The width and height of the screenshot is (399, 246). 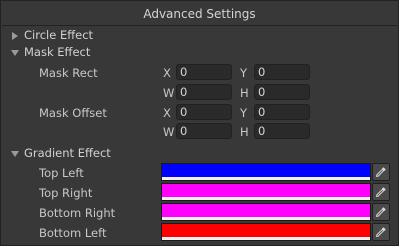 I want to click on mask-rect-x-field: 0, so click(x=204, y=72).